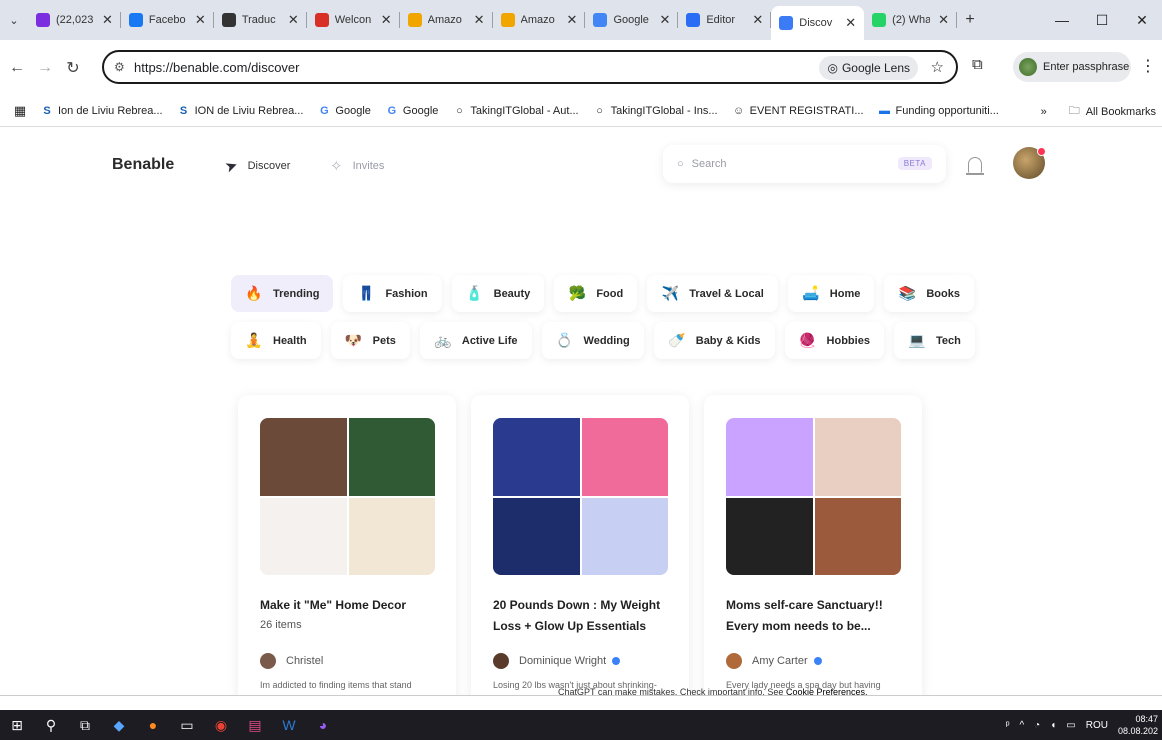  I want to click on notification-bell-icon, so click(975, 166).